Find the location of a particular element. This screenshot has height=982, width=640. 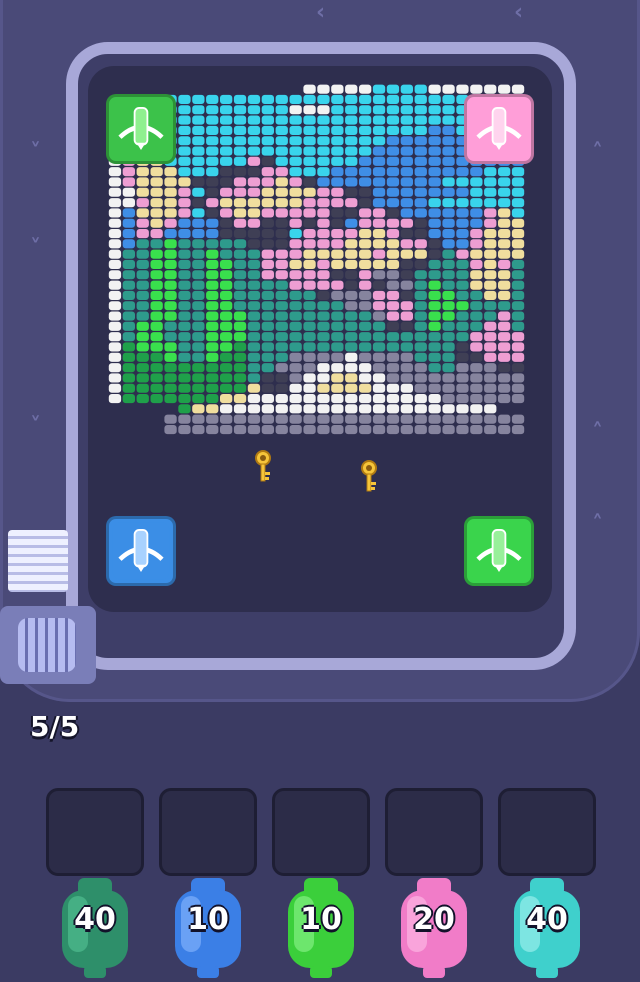

ammo-canister: 20 is located at coordinates (434, 928).